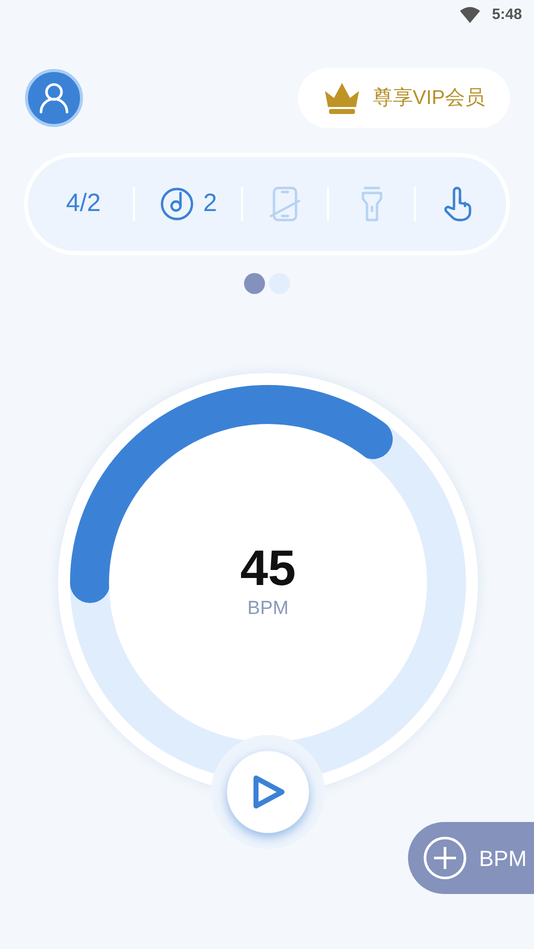  Describe the element at coordinates (470, 15) in the screenshot. I see `wifi-icon` at that location.